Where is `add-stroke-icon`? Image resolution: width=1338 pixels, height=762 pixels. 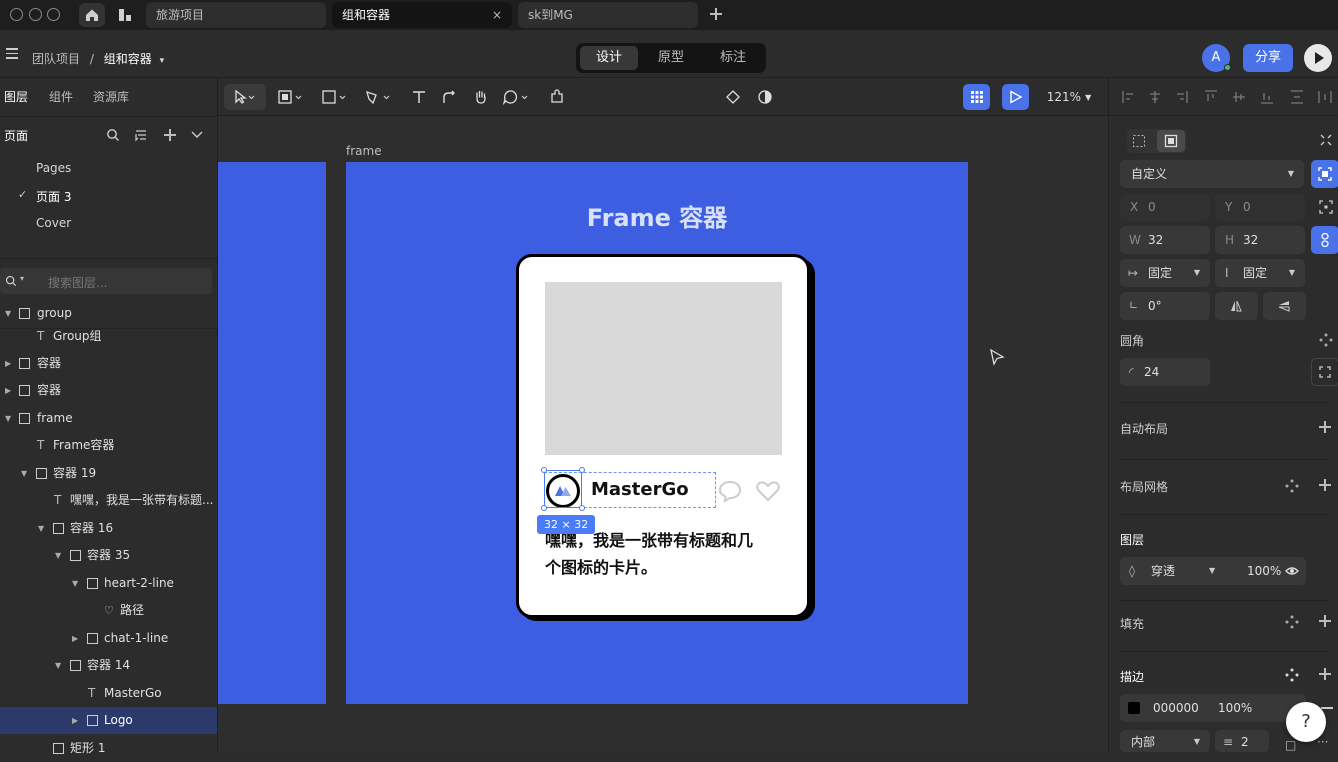 add-stroke-icon is located at coordinates (1325, 674).